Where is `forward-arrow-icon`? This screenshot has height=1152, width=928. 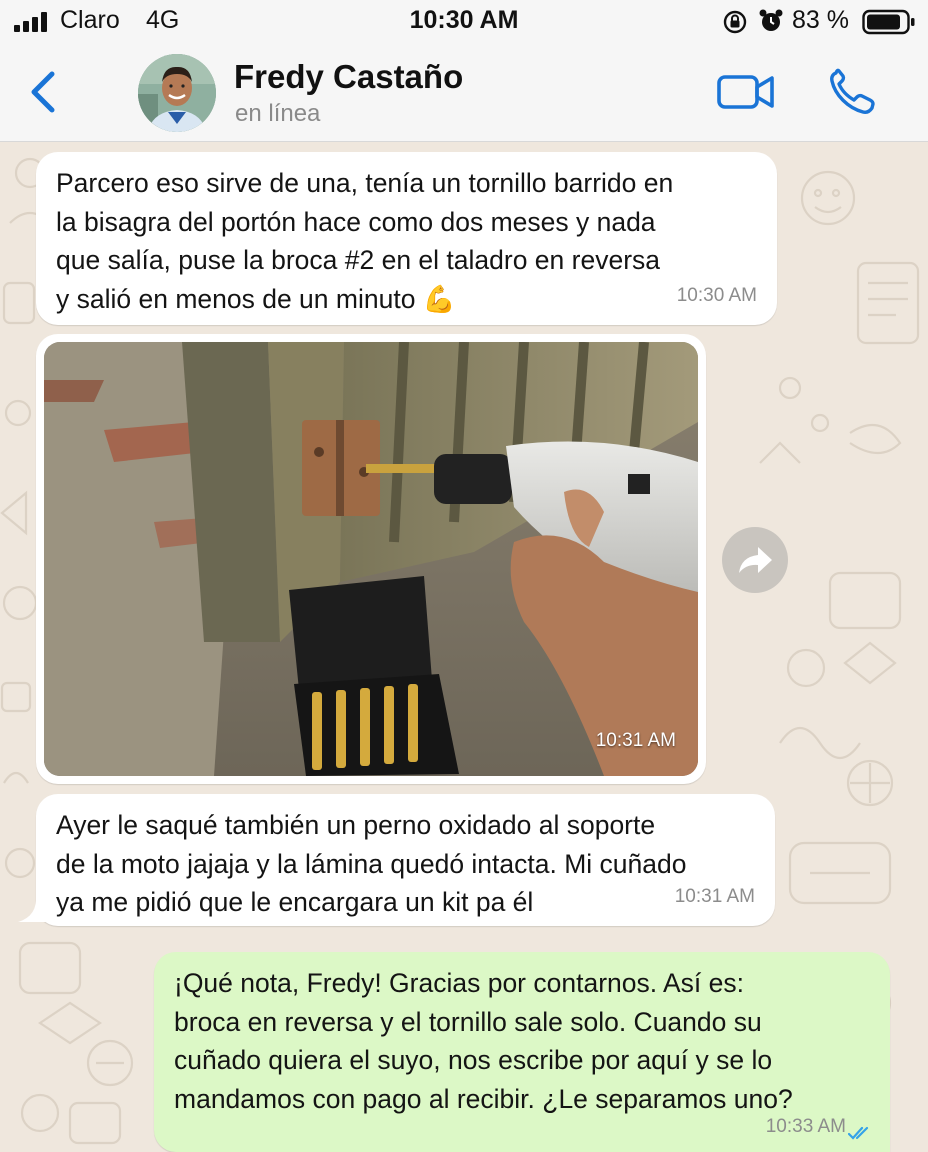 forward-arrow-icon is located at coordinates (755, 560).